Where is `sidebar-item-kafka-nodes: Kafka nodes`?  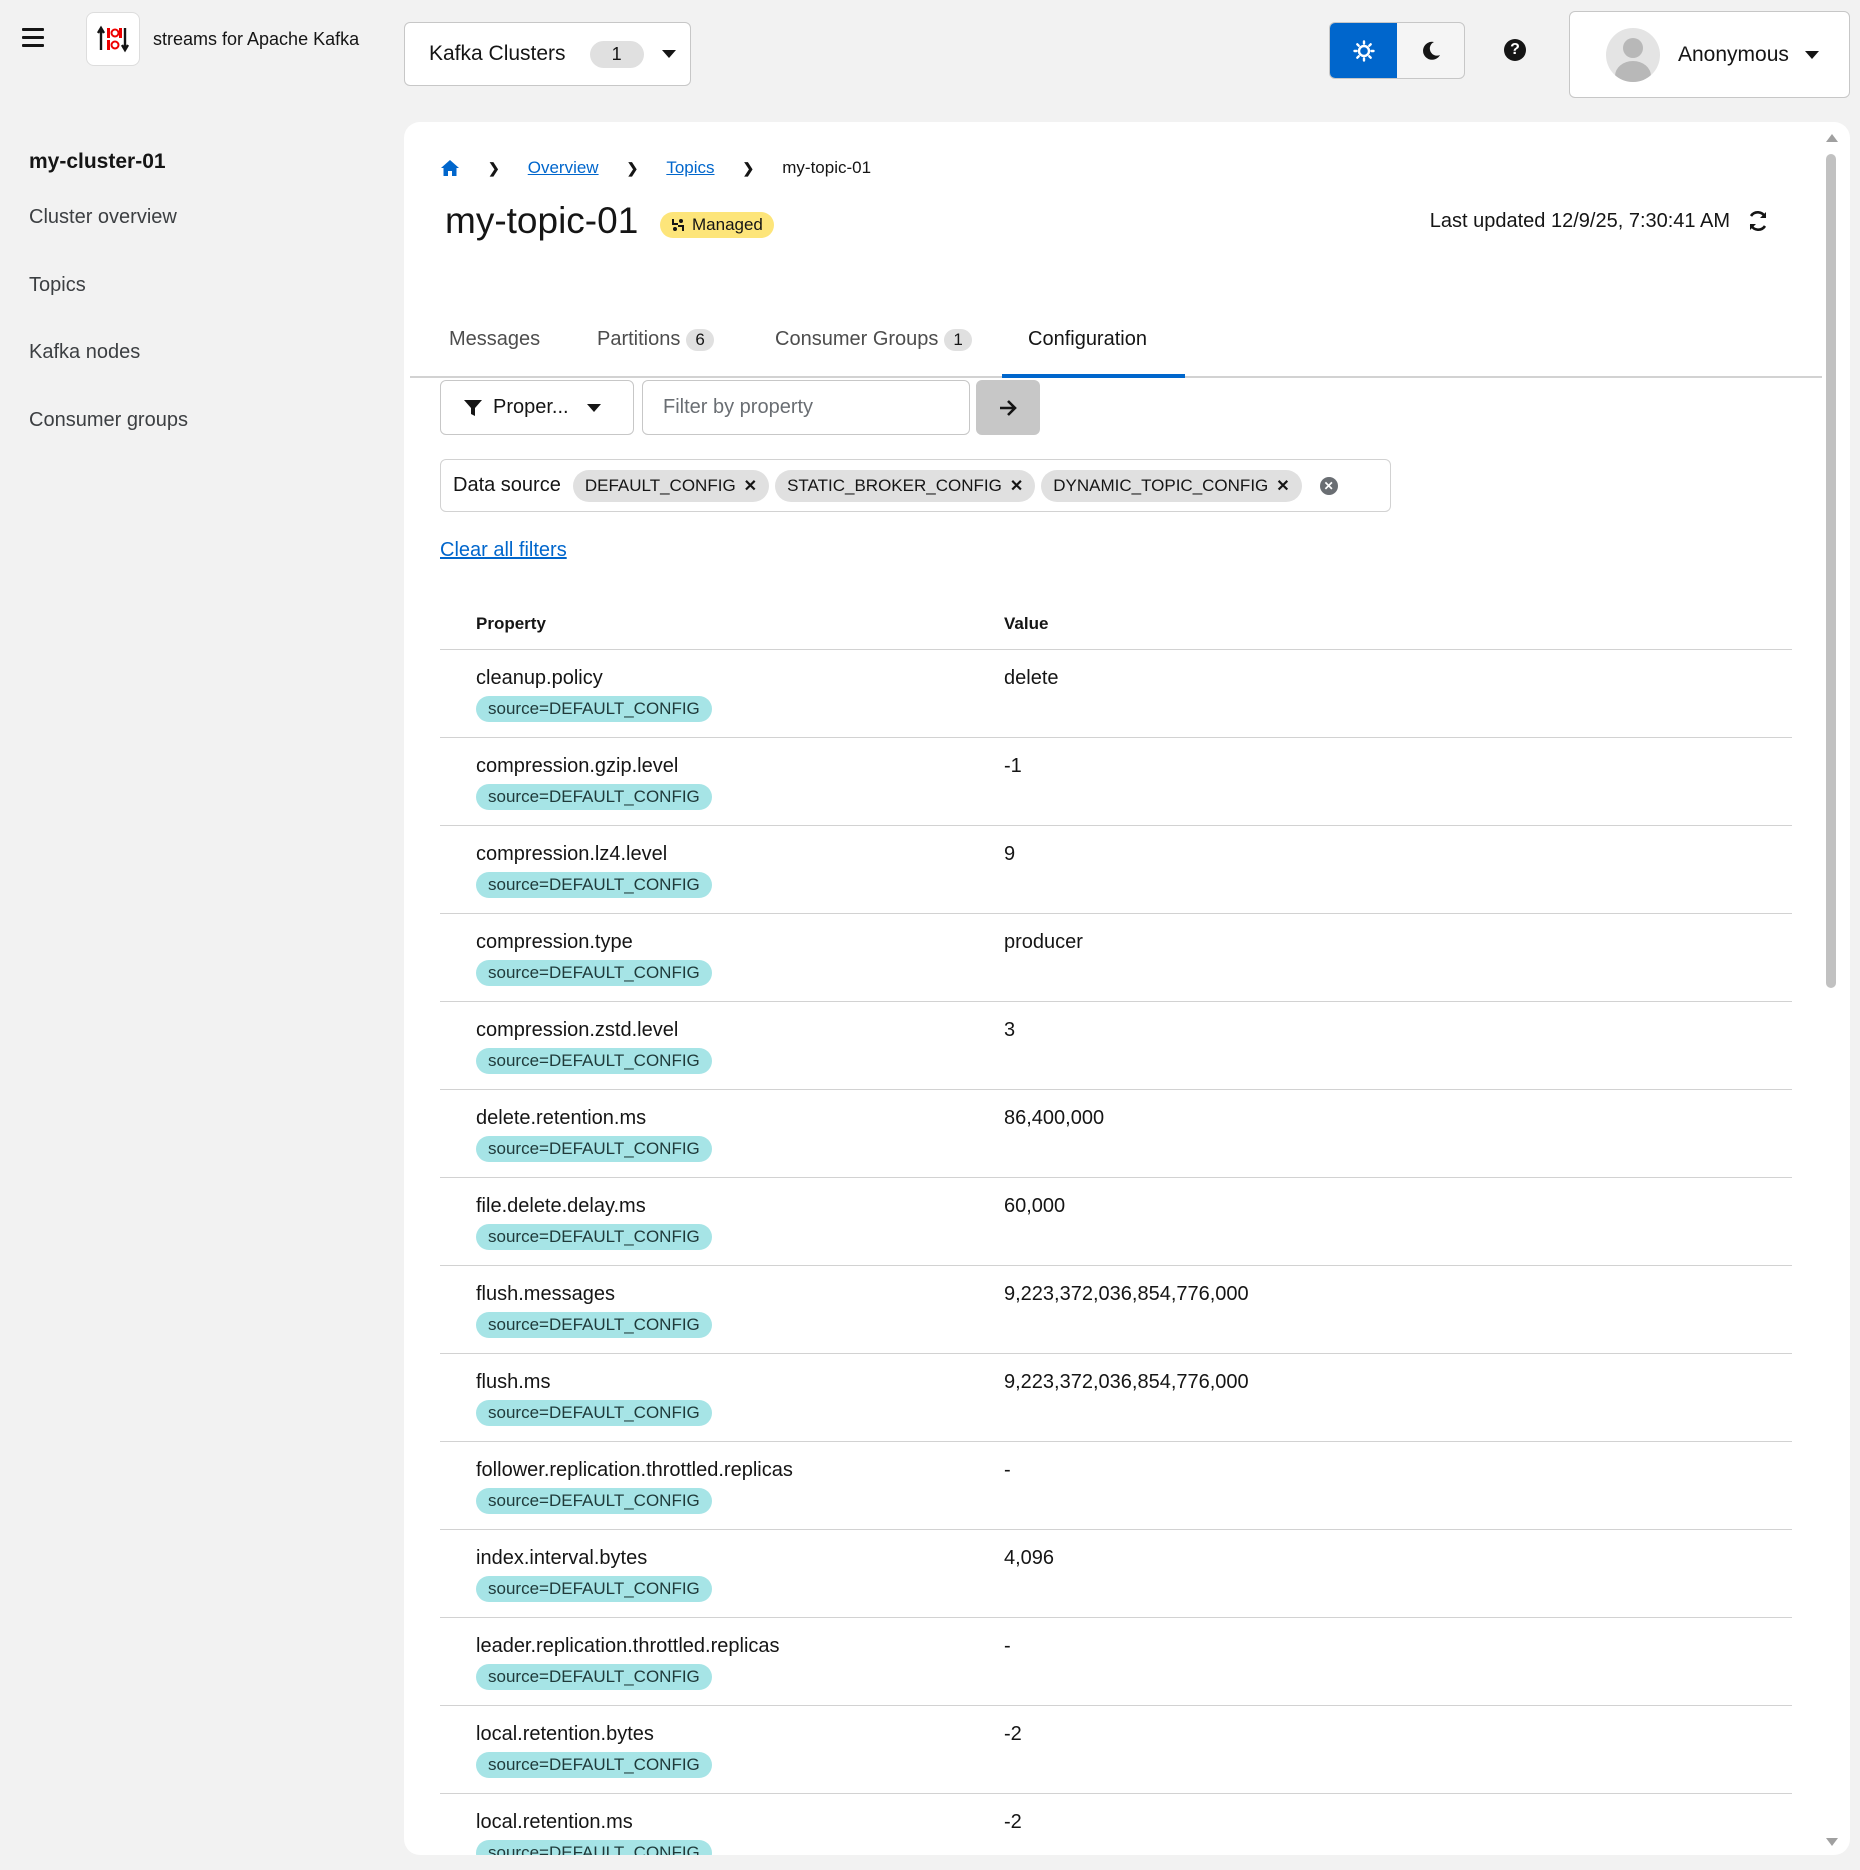
sidebar-item-kafka-nodes: Kafka nodes is located at coordinates (84, 352).